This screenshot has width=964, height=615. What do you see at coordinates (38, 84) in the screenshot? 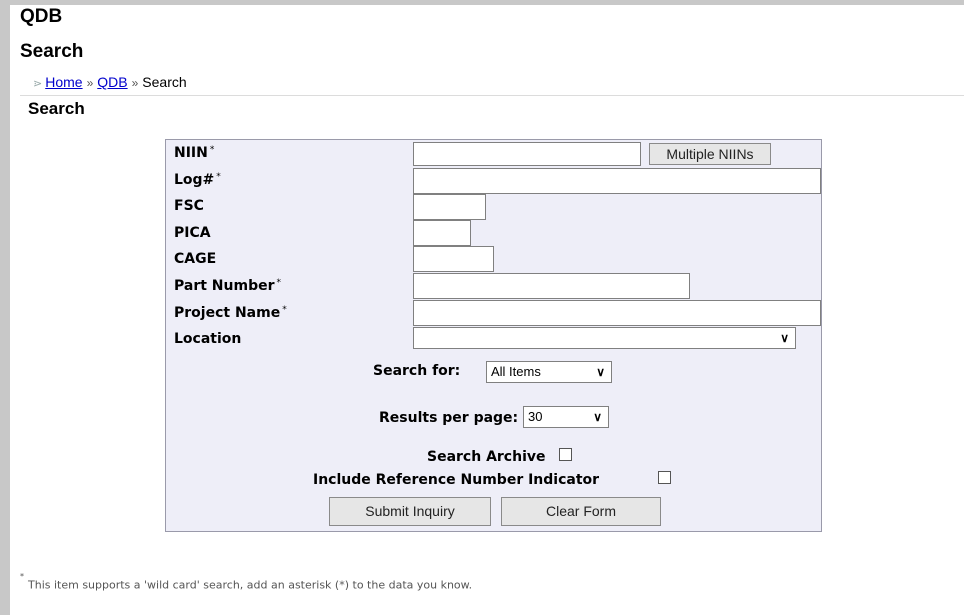
I see `breadcrumb-arrow-icon: ⋗` at bounding box center [38, 84].